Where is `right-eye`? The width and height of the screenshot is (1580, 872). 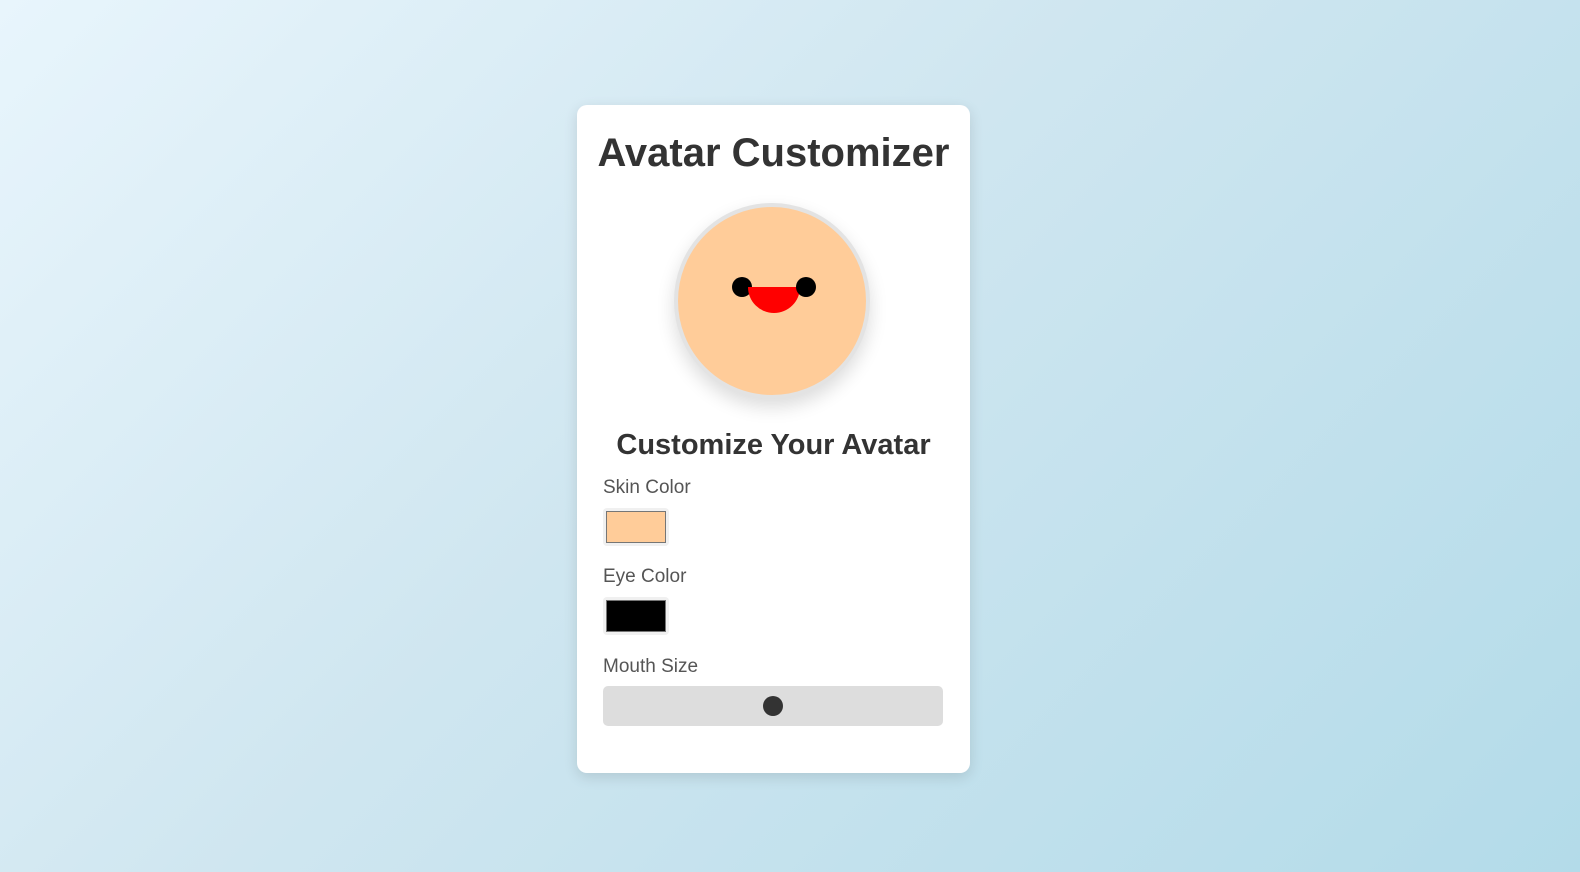 right-eye is located at coordinates (806, 287).